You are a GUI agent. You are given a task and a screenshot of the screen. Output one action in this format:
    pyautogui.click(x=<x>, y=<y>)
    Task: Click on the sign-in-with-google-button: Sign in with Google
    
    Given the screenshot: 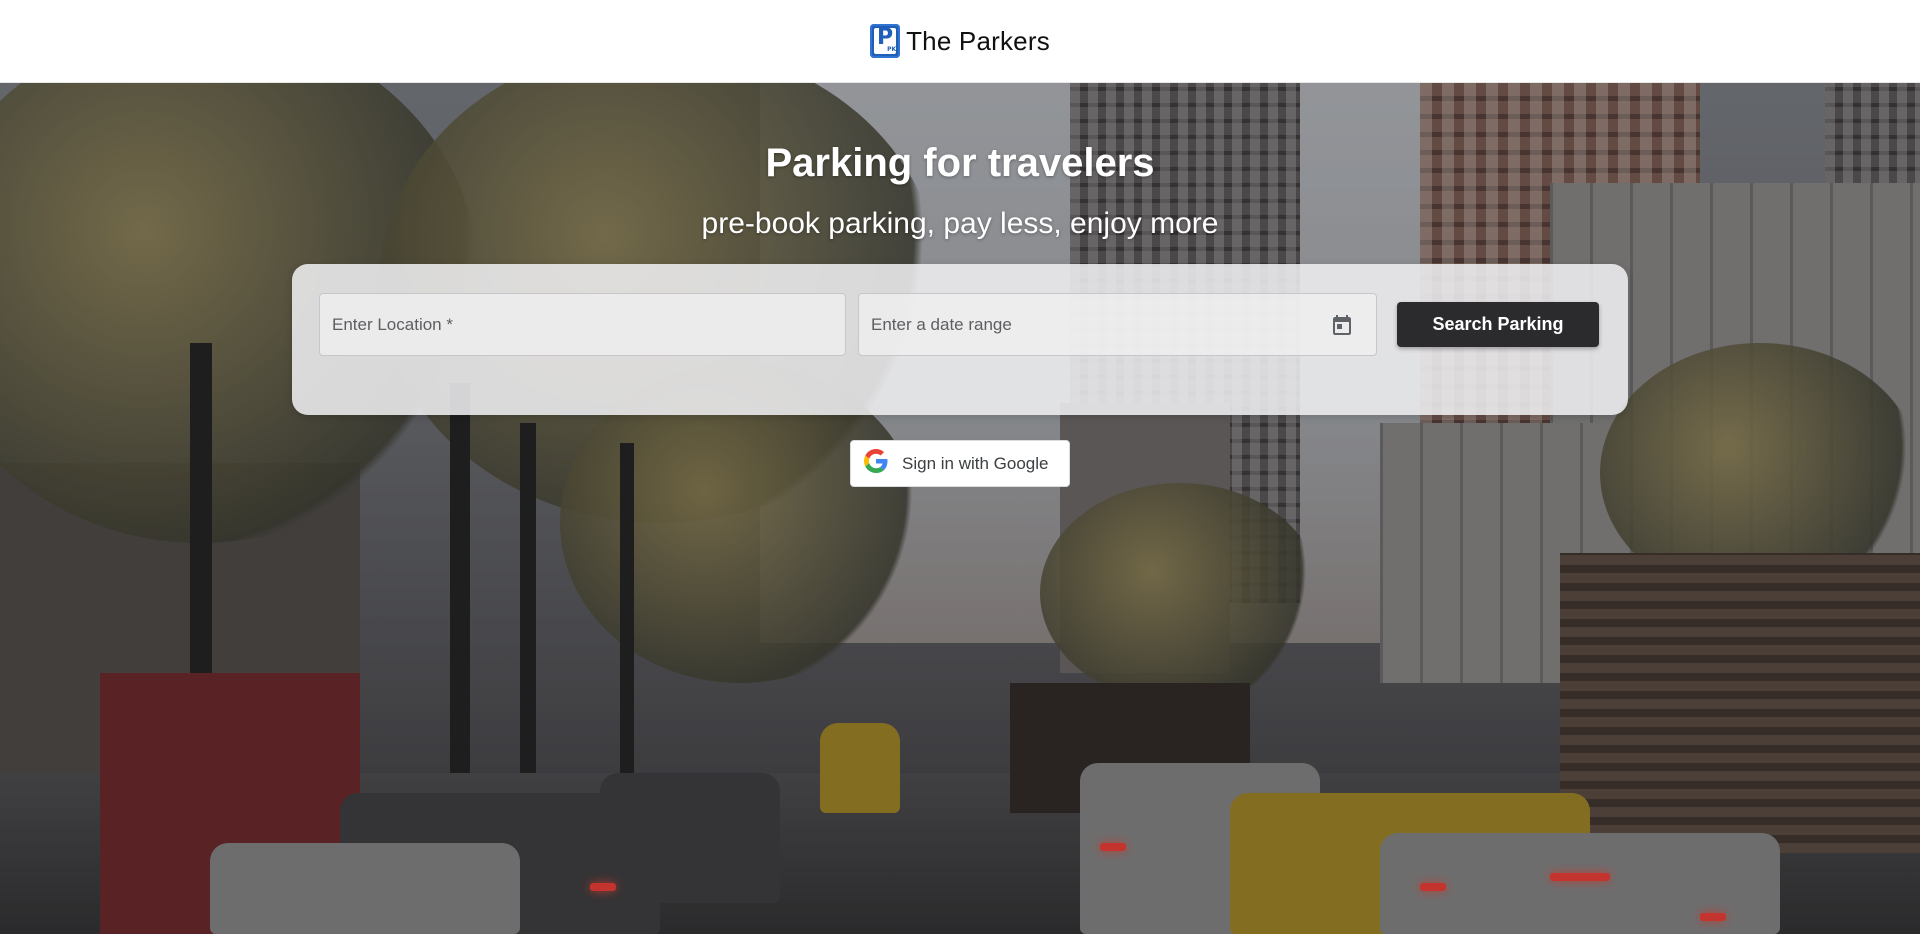 What is the action you would take?
    pyautogui.click(x=960, y=463)
    